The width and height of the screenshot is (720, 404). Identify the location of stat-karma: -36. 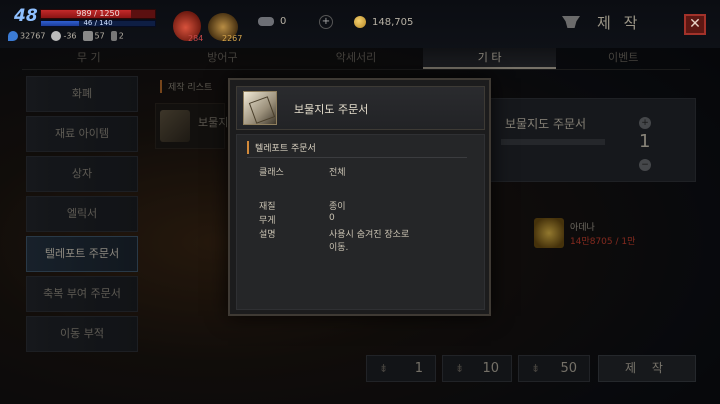
(64, 36).